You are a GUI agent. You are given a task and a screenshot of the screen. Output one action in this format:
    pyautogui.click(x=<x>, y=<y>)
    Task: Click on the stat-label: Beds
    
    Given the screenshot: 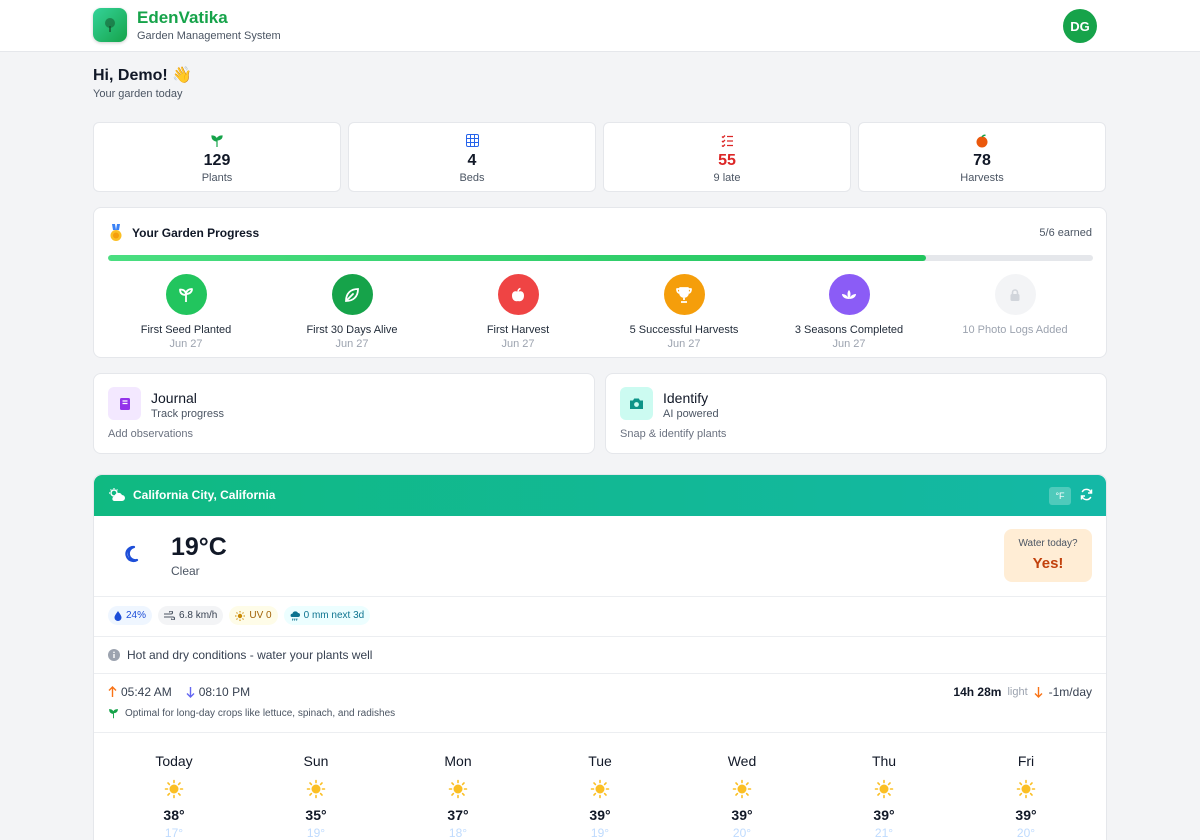 What is the action you would take?
    pyautogui.click(x=472, y=178)
    